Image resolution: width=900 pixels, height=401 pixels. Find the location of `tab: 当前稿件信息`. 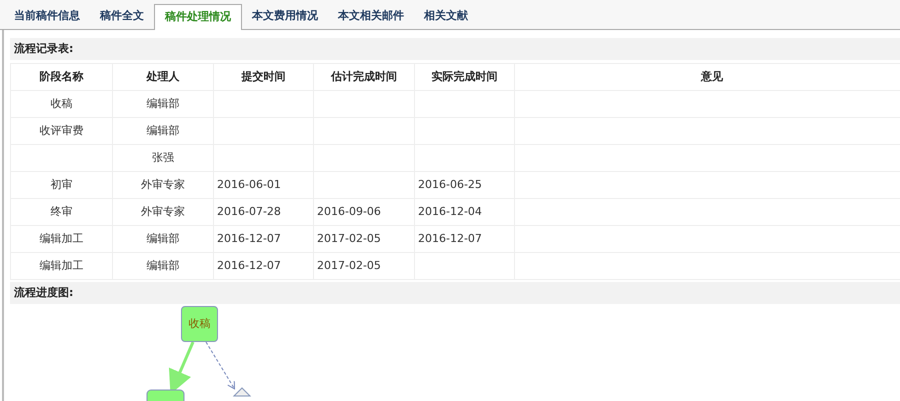

tab: 当前稿件信息 is located at coordinates (47, 16).